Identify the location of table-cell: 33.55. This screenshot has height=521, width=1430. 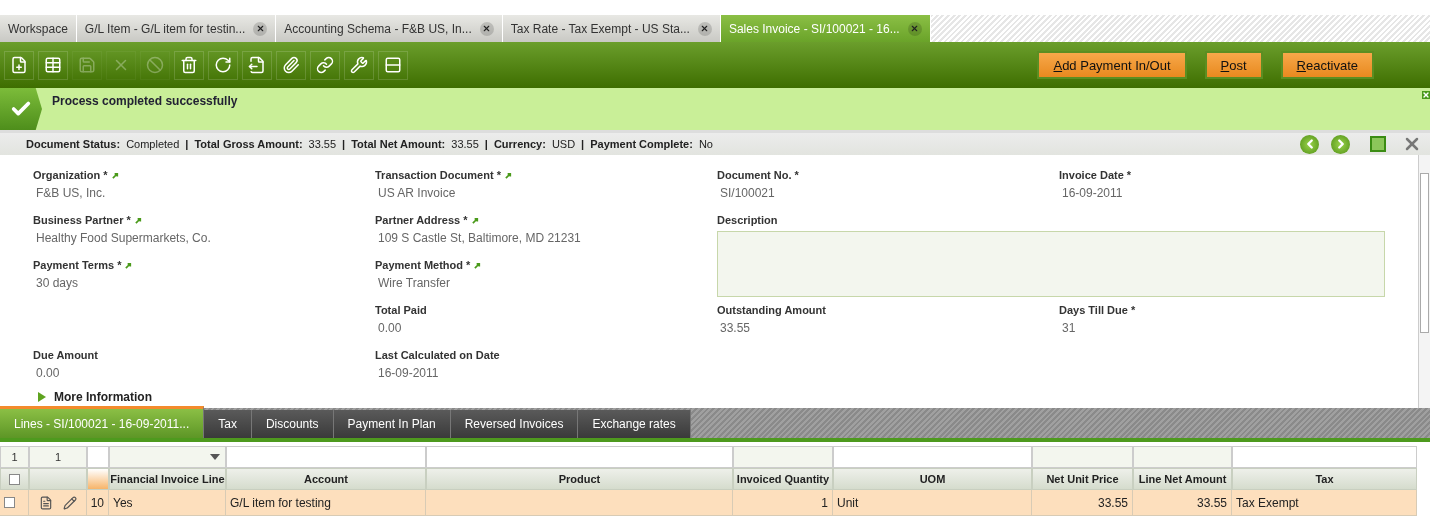
(1182, 503).